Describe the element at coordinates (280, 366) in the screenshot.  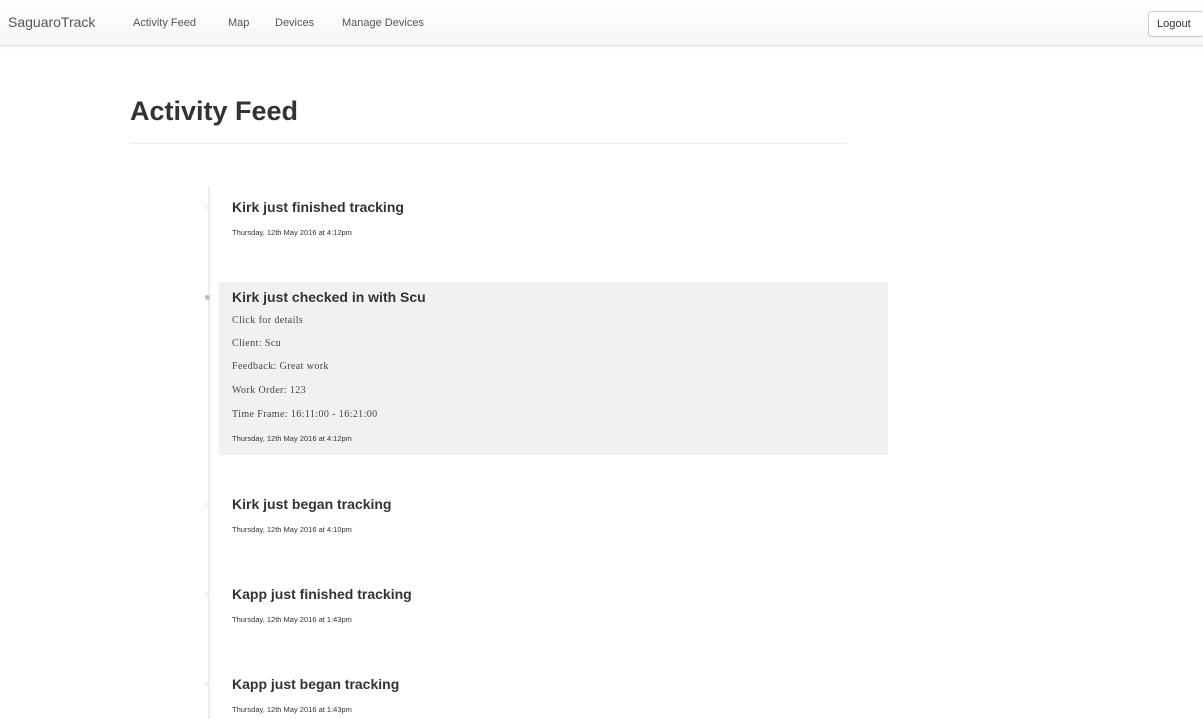
I see `detail-feedback: Feedback: Great work` at that location.